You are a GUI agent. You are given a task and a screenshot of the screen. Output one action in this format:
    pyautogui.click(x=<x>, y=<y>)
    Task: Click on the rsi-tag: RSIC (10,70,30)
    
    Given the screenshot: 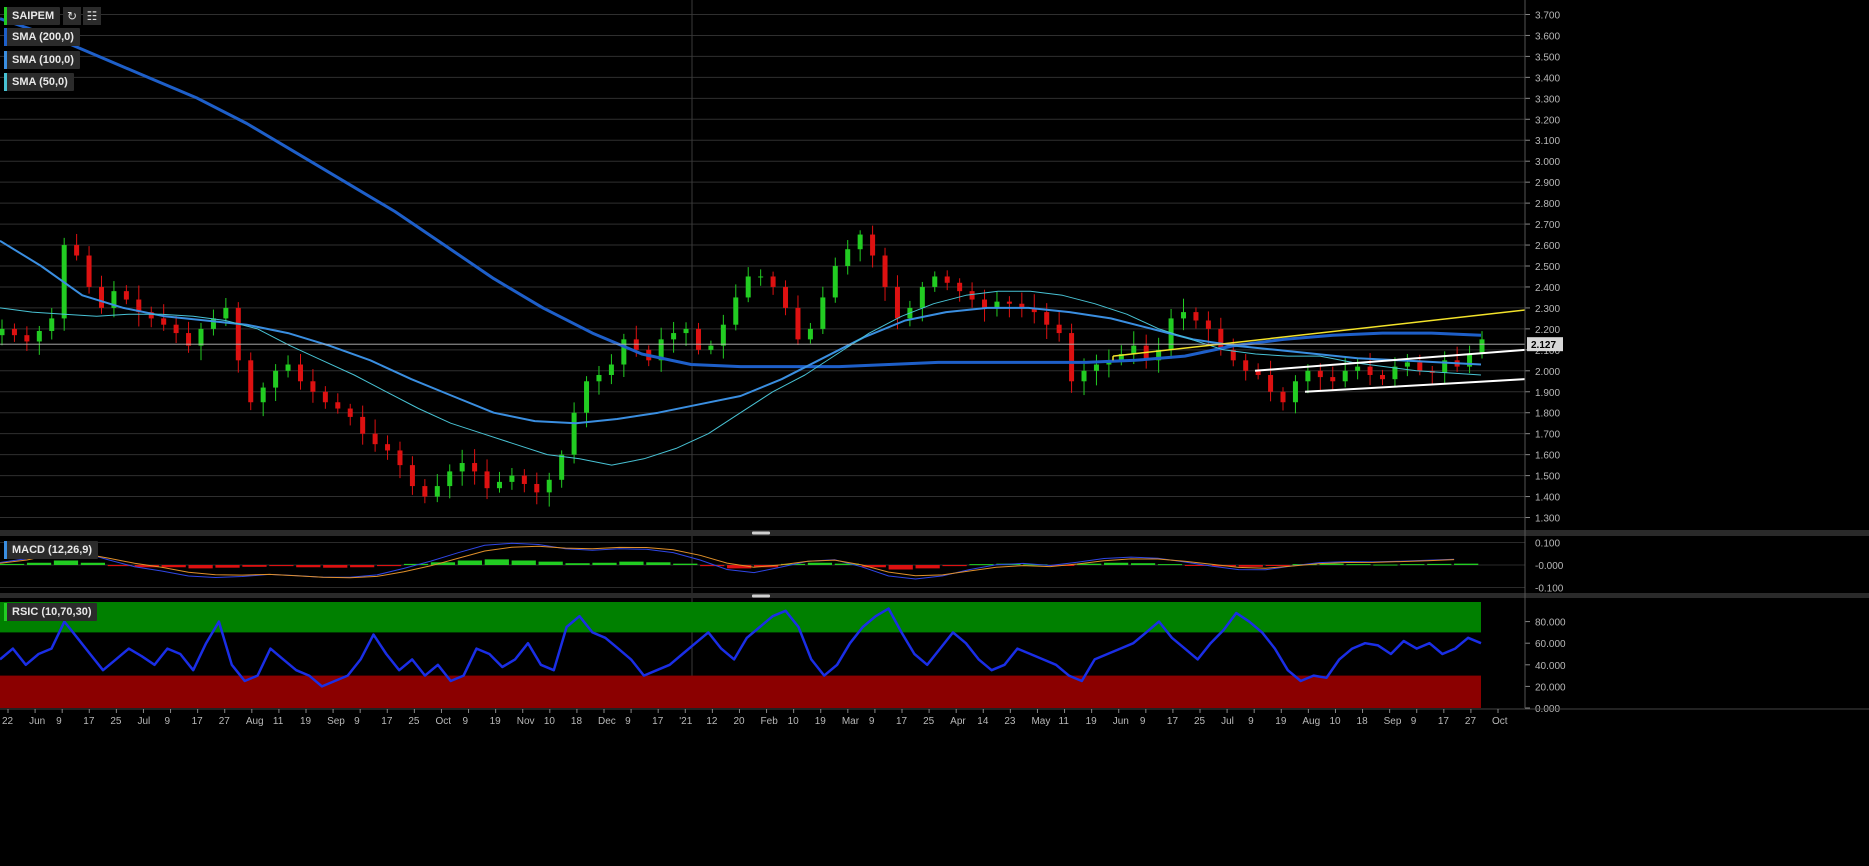 What is the action you would take?
    pyautogui.click(x=51, y=612)
    